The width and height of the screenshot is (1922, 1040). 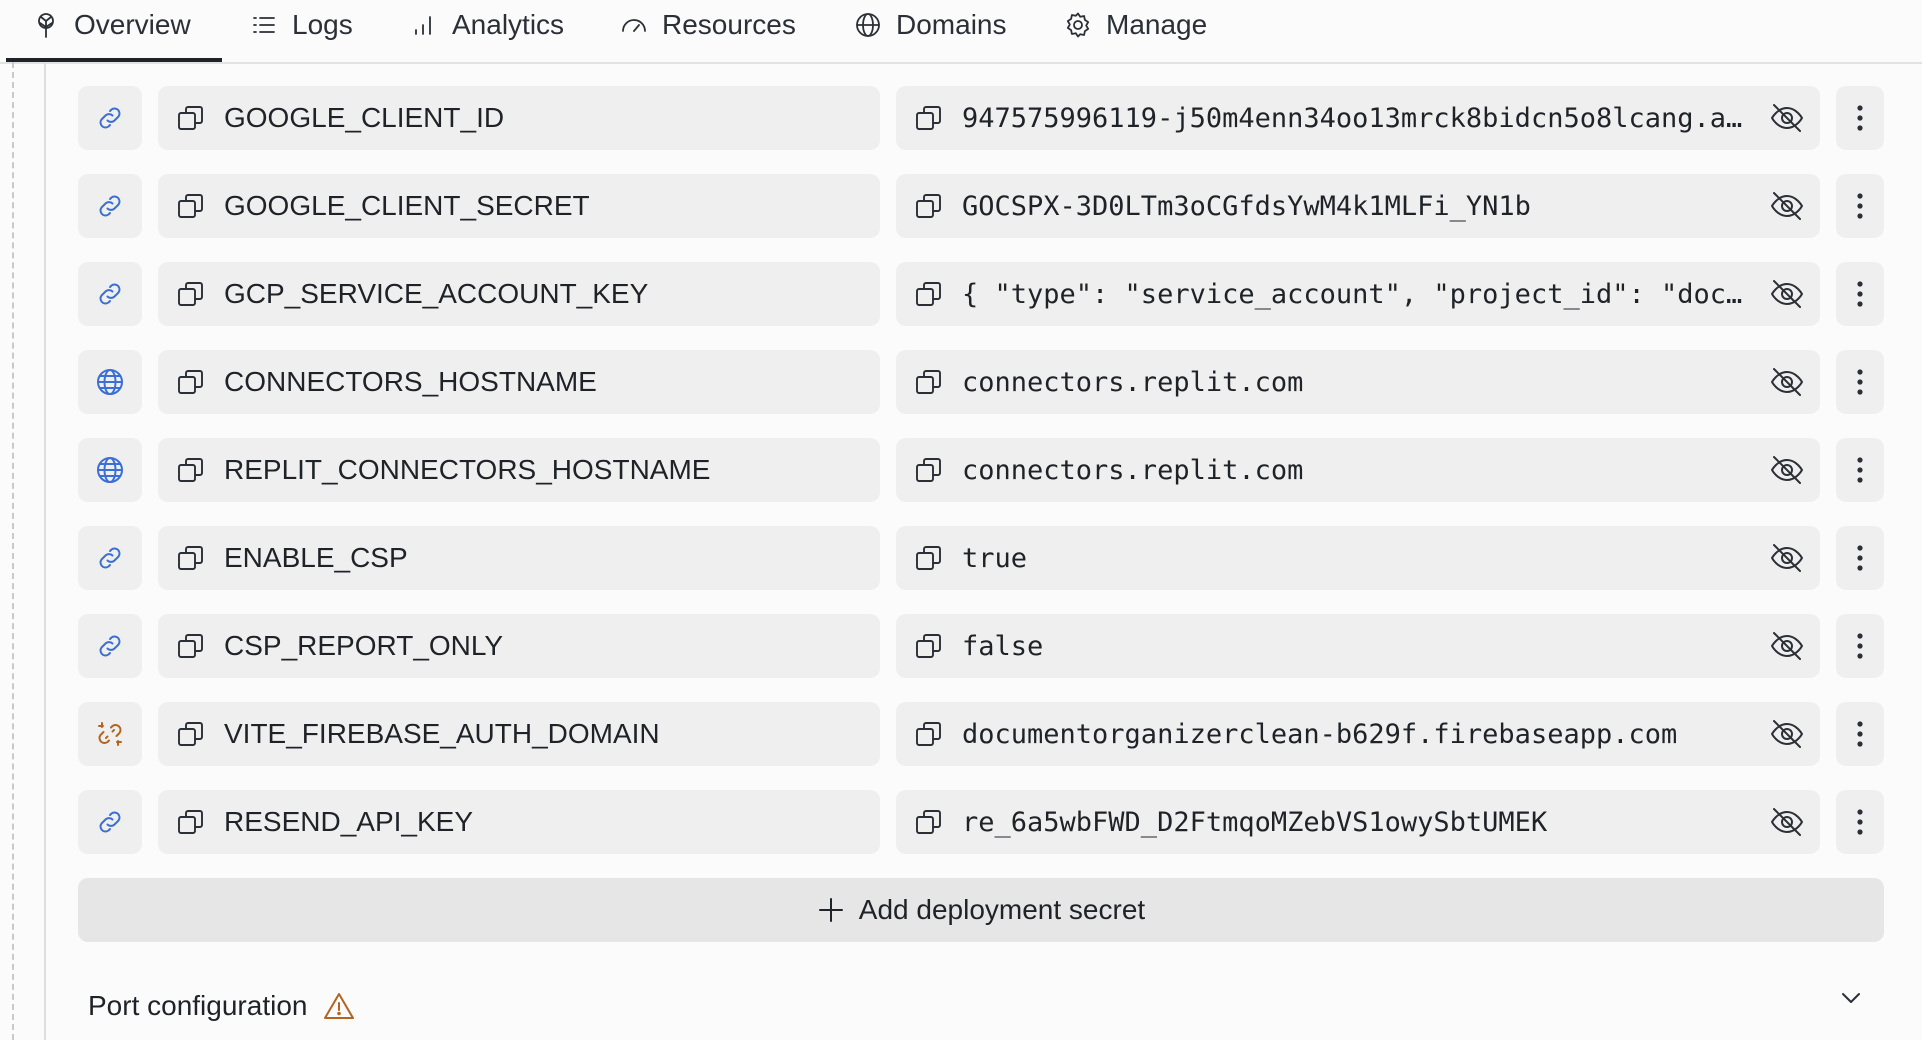 I want to click on tab-resources: Resources, so click(x=708, y=25).